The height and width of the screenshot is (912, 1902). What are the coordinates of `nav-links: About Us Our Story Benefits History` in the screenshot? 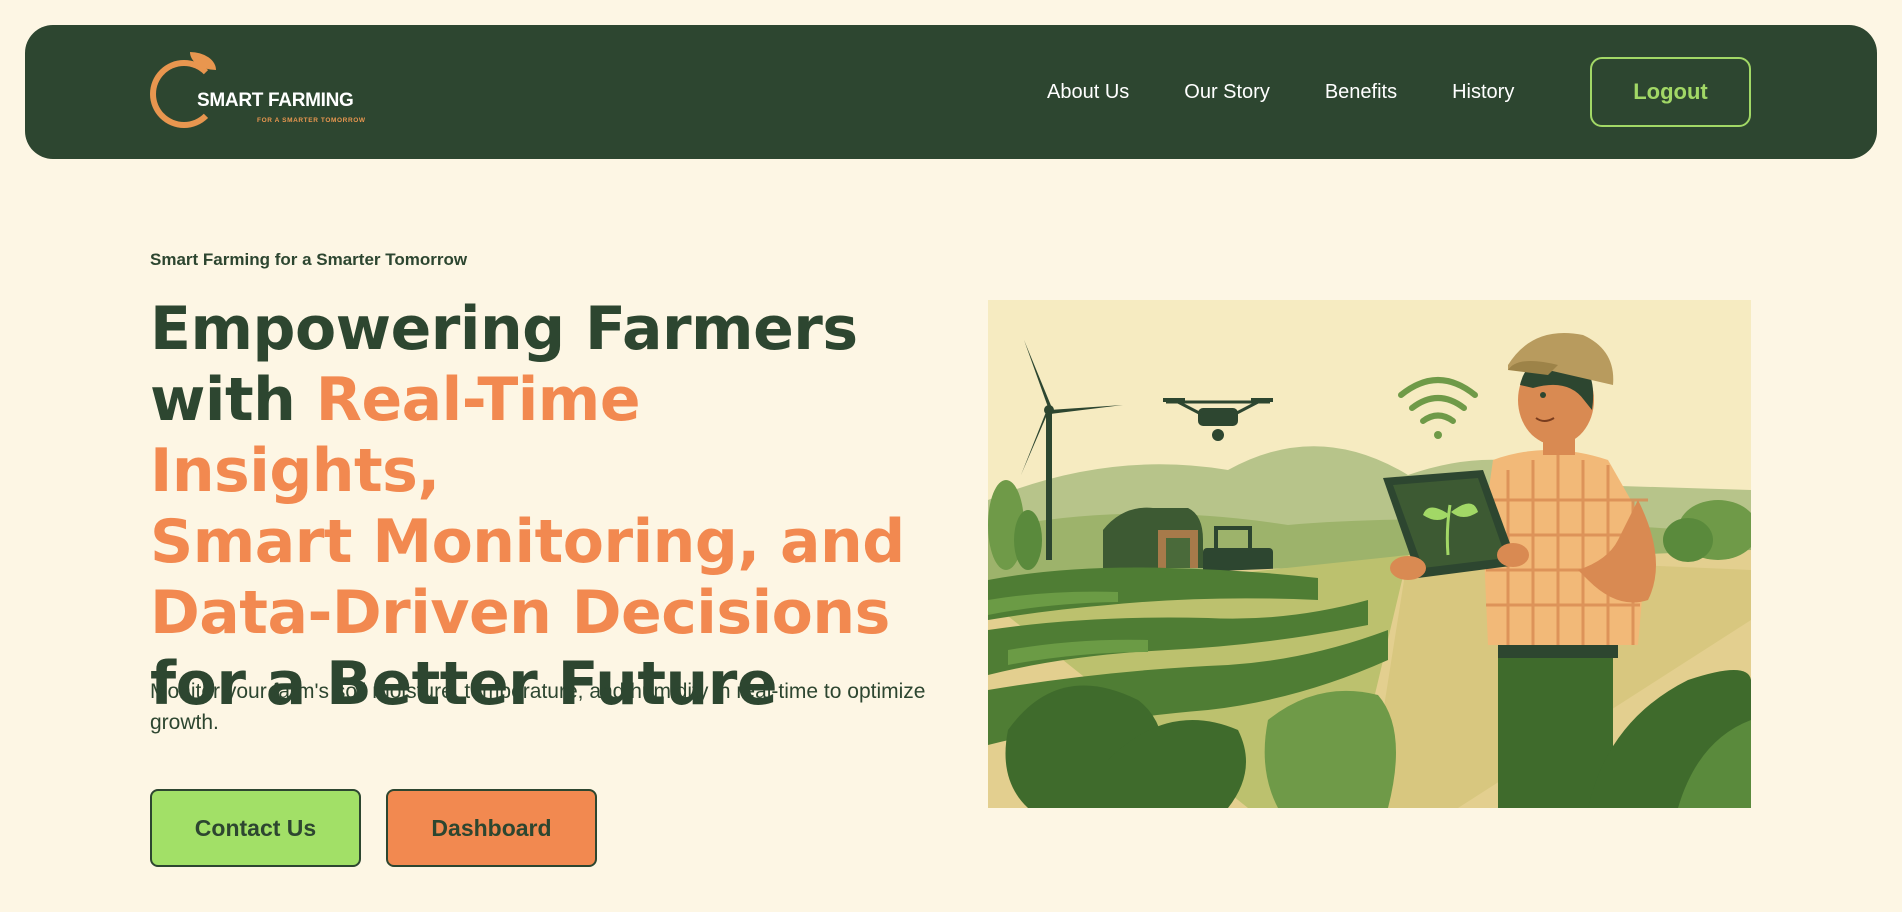 It's located at (1308, 92).